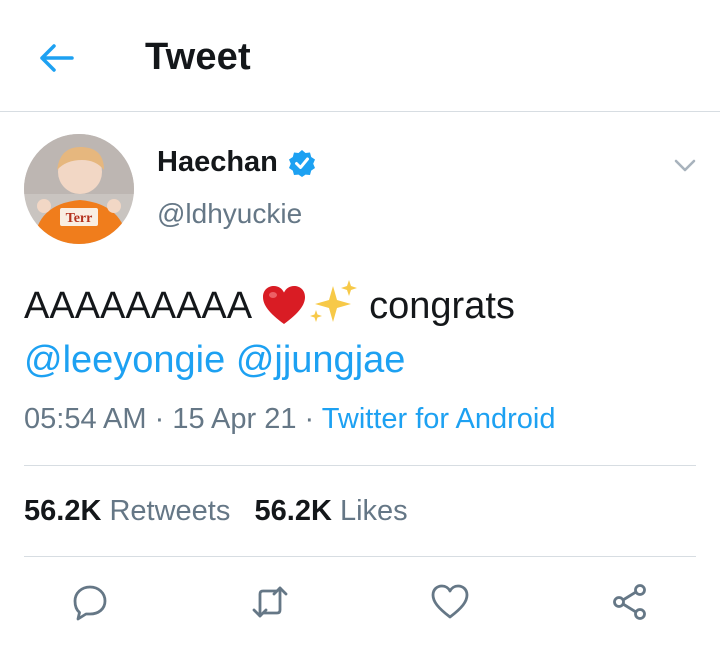 The width and height of the screenshot is (720, 665). I want to click on retweet-icon, so click(270, 602).